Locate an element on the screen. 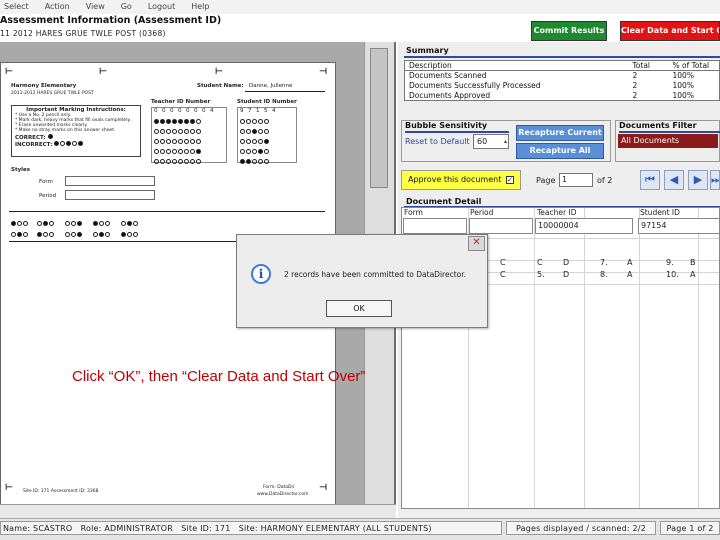  teacher-id-field: 10000004 is located at coordinates (584, 226).